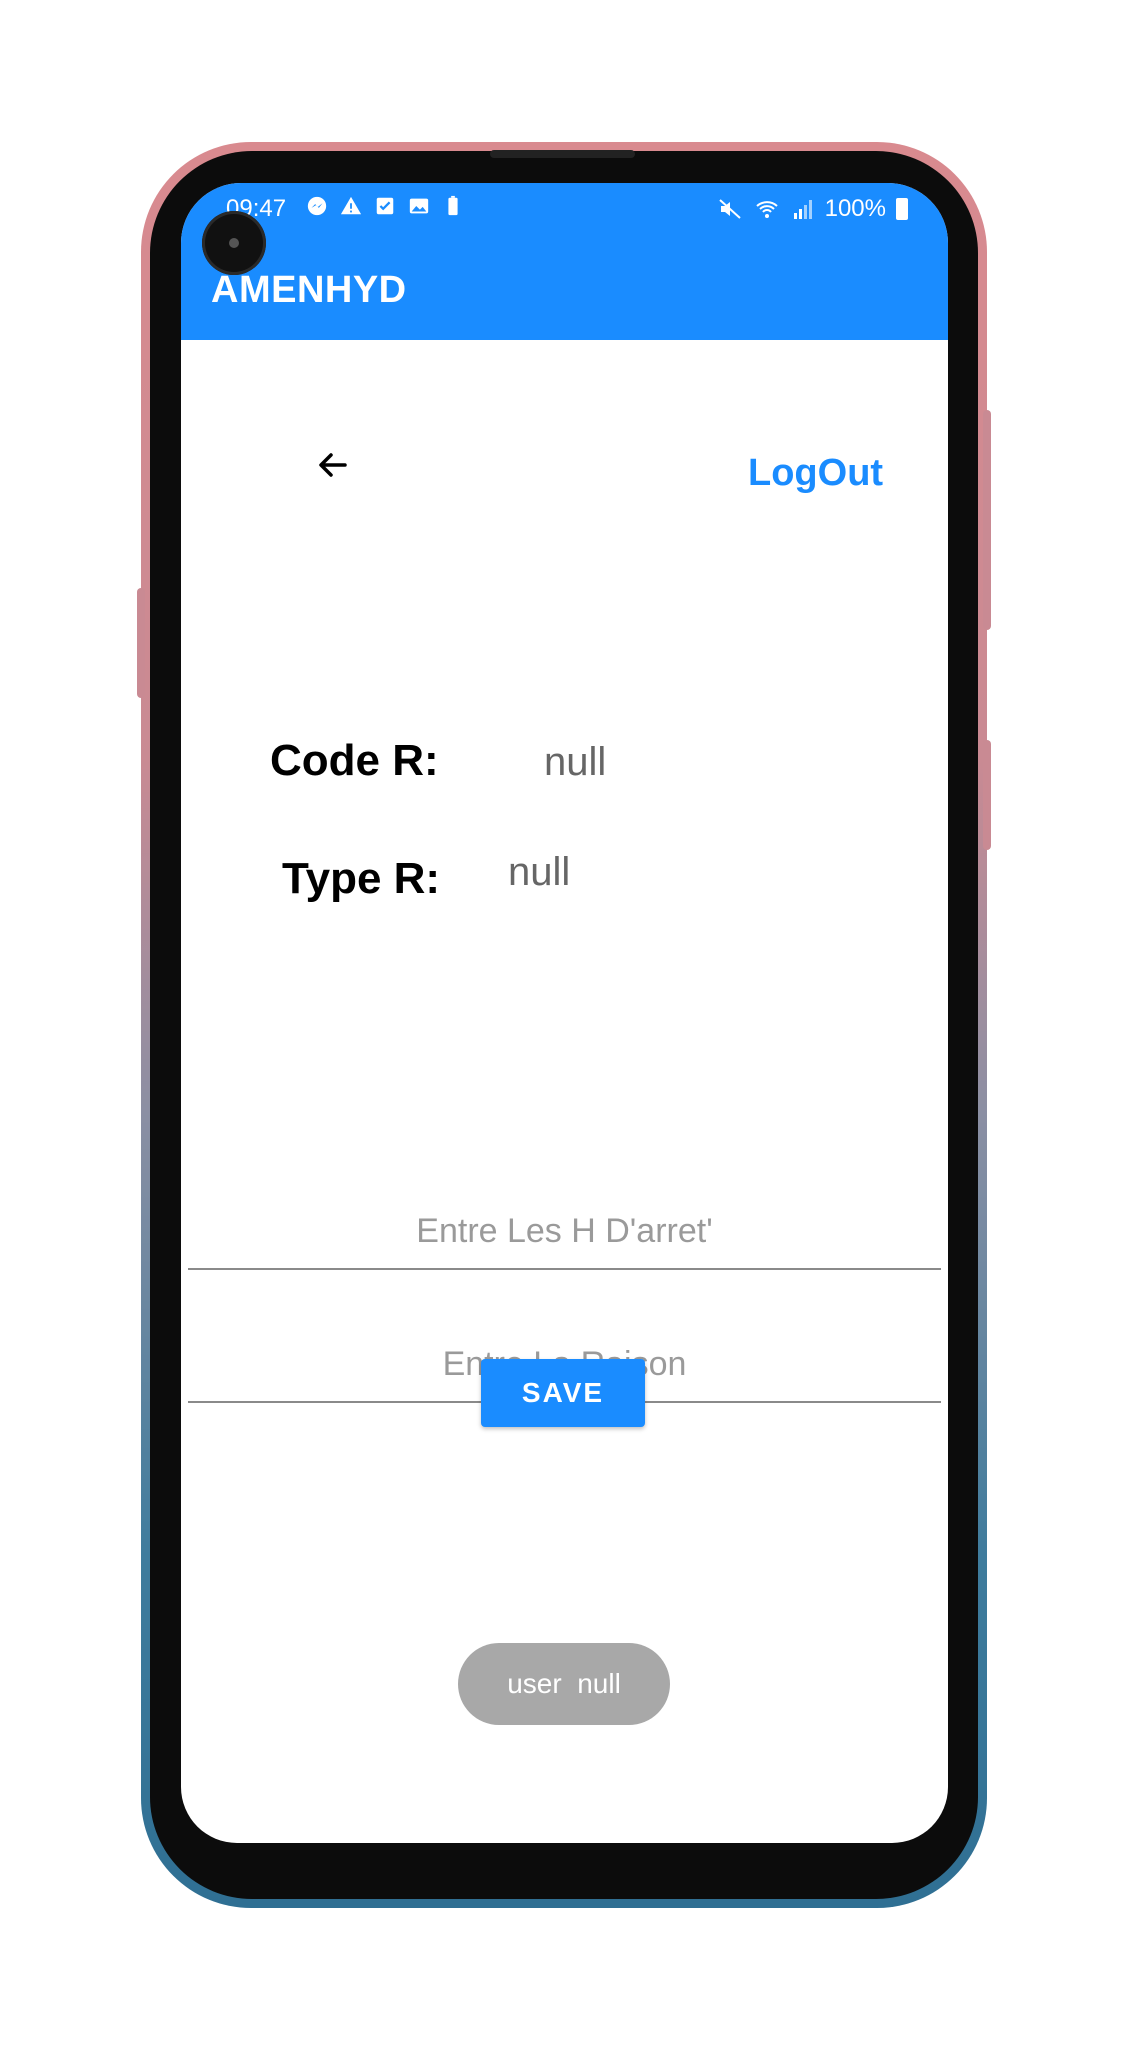 The width and height of the screenshot is (1125, 2048). Describe the element at coordinates (453, 205) in the screenshot. I see `battery-saver-icon` at that location.